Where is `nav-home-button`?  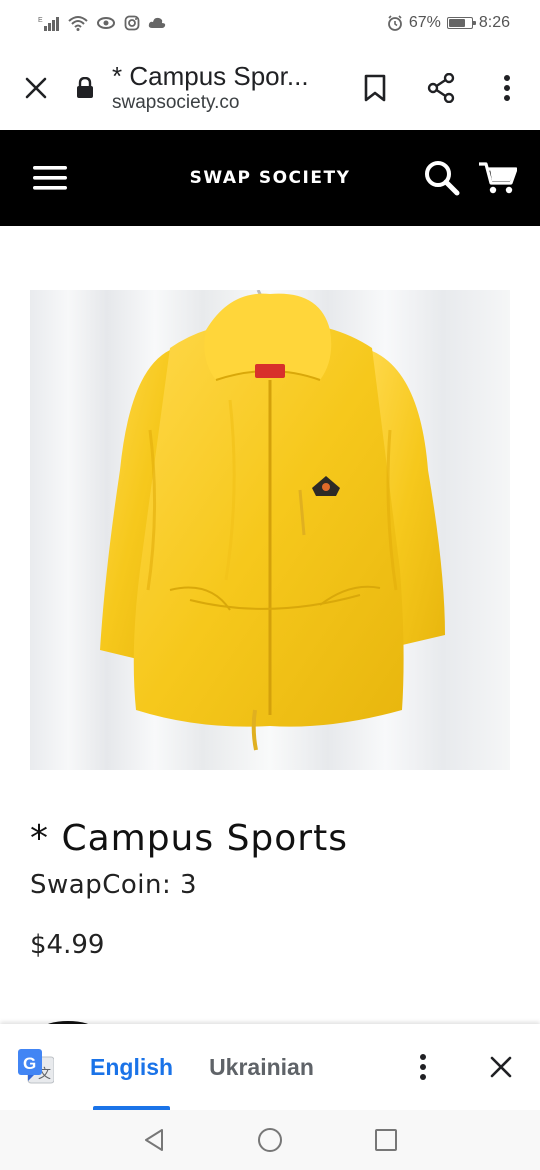 nav-home-button is located at coordinates (270, 1140).